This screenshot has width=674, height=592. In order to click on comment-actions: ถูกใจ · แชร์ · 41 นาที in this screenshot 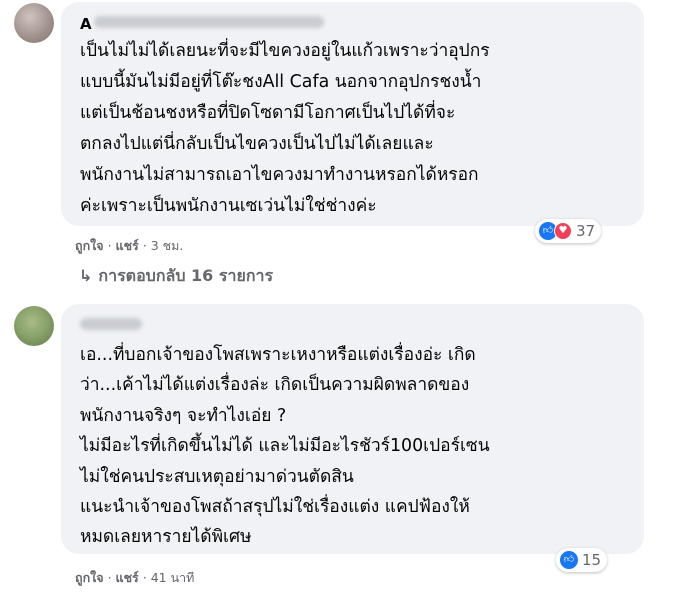, I will do `click(134, 578)`.